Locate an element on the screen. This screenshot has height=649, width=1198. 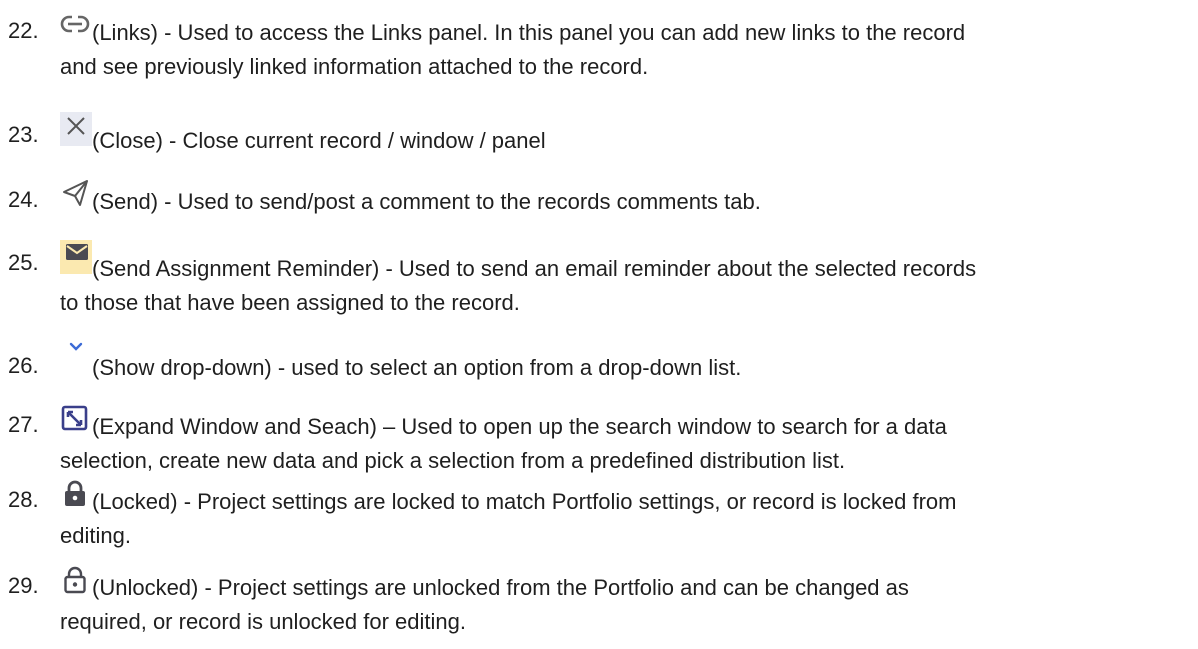
item-number: 25. is located at coordinates (23, 262).